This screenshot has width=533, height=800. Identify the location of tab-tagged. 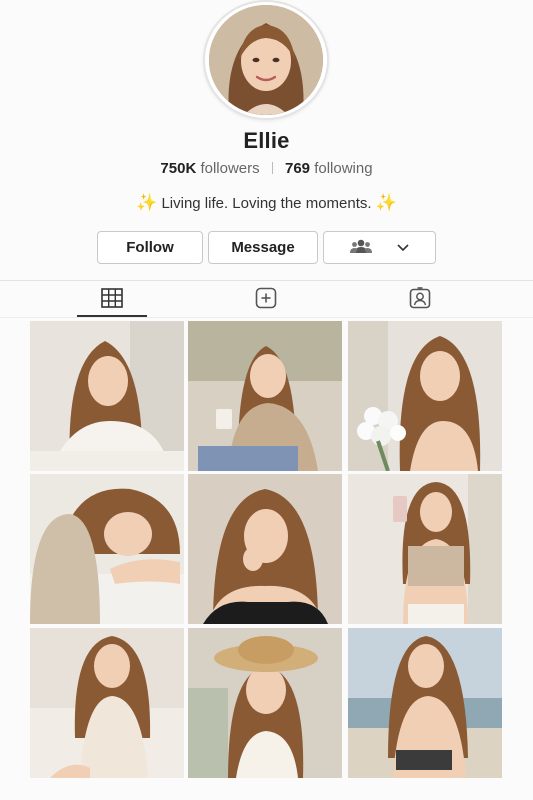
(420, 300).